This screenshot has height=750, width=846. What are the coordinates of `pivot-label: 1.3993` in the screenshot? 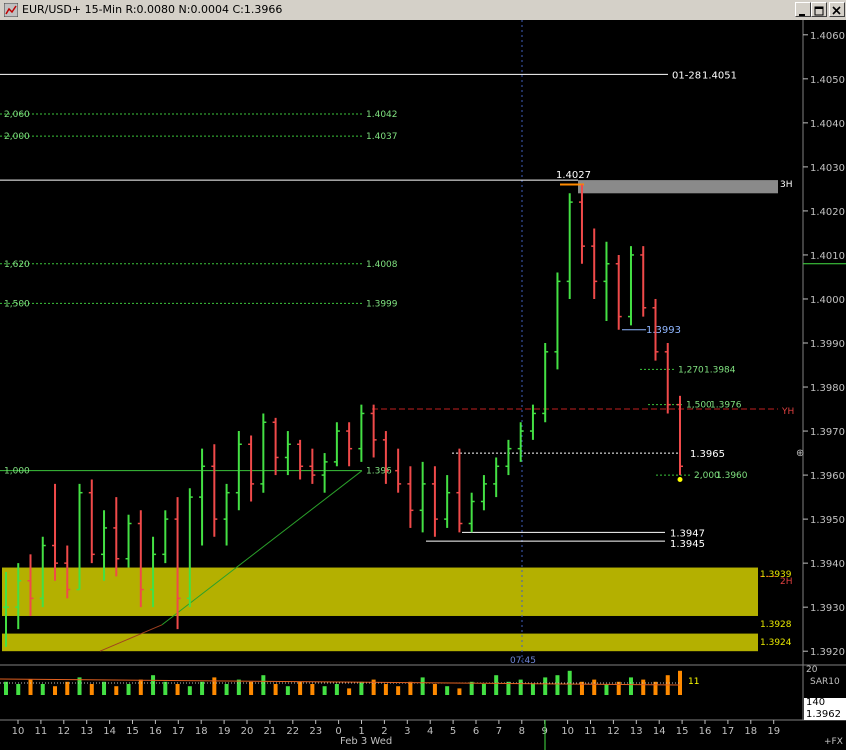 It's located at (663, 330).